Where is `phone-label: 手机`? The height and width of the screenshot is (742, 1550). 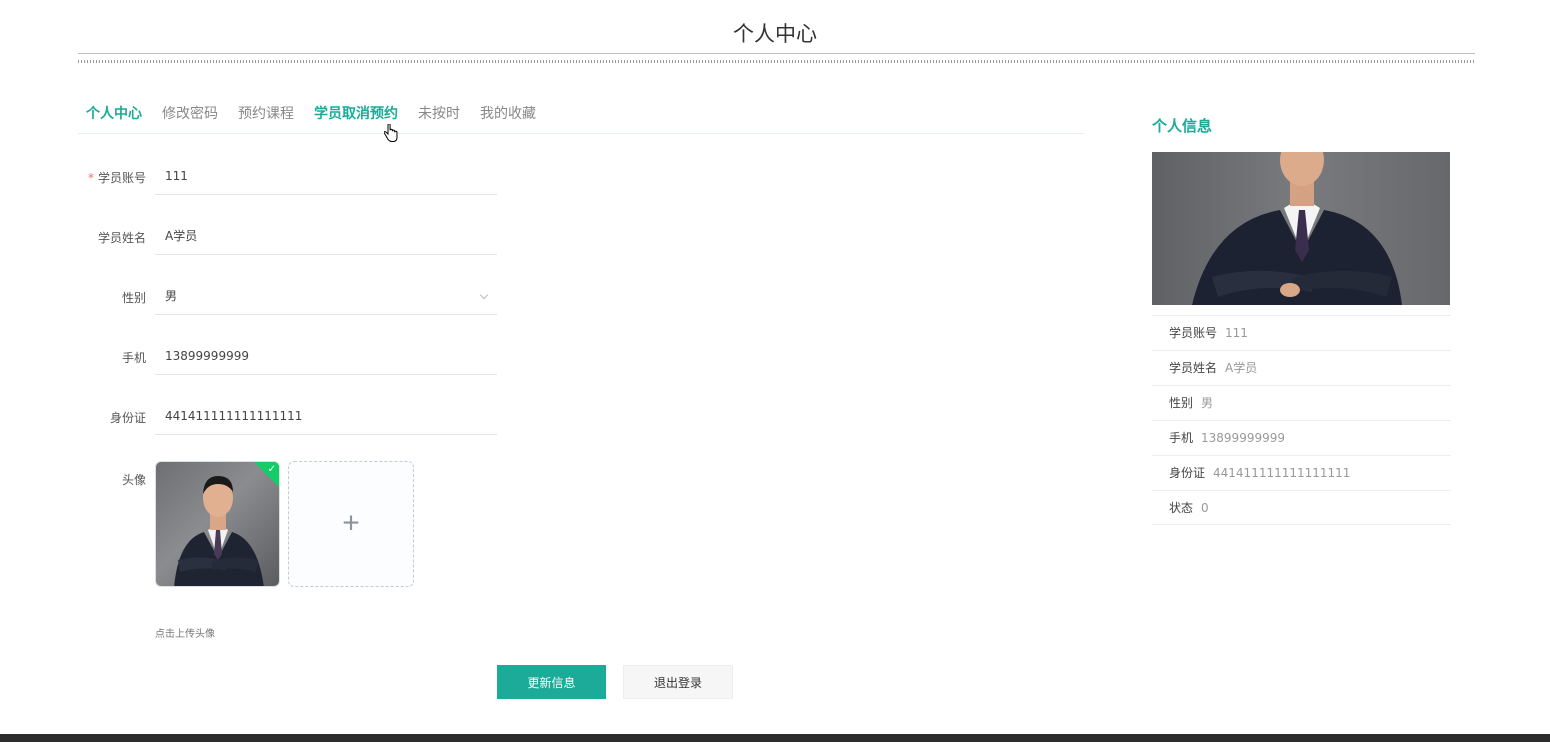 phone-label: 手机 is located at coordinates (133, 358).